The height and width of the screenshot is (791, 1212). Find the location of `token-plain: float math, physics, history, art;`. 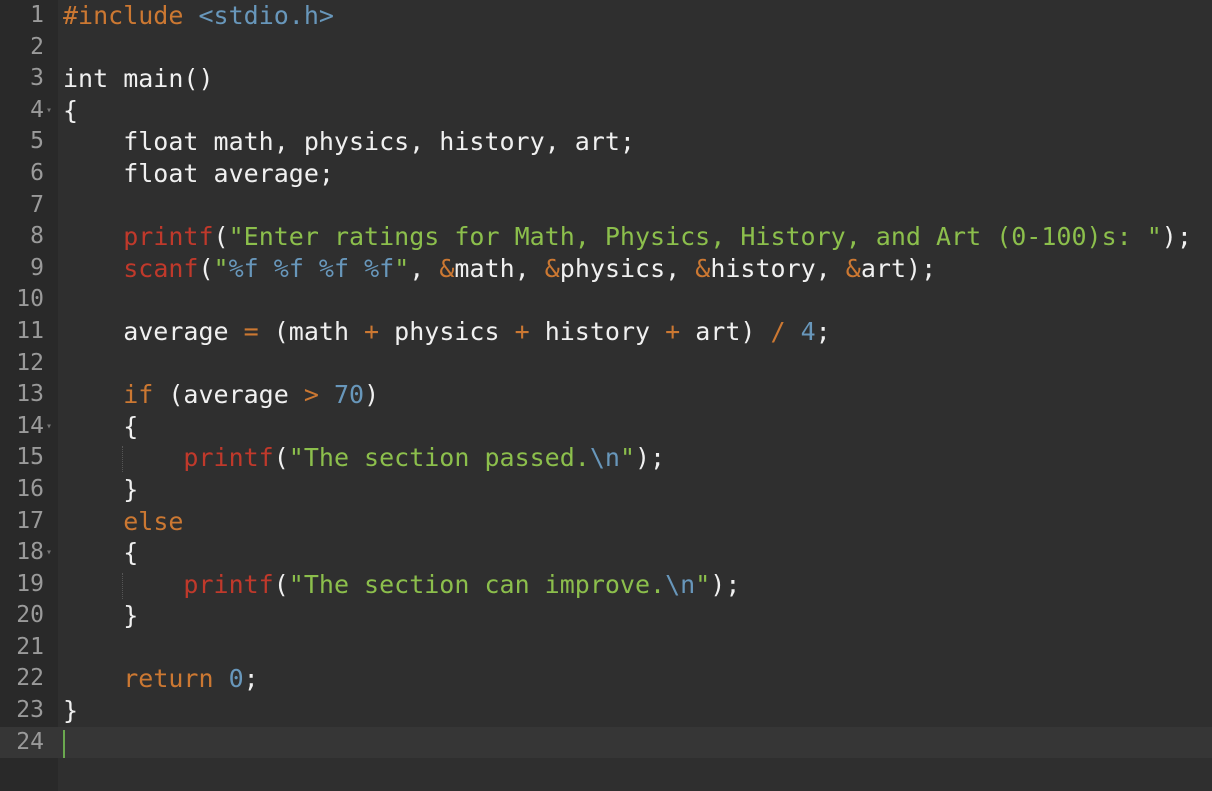

token-plain: float math, physics, history, art; is located at coordinates (349, 142).